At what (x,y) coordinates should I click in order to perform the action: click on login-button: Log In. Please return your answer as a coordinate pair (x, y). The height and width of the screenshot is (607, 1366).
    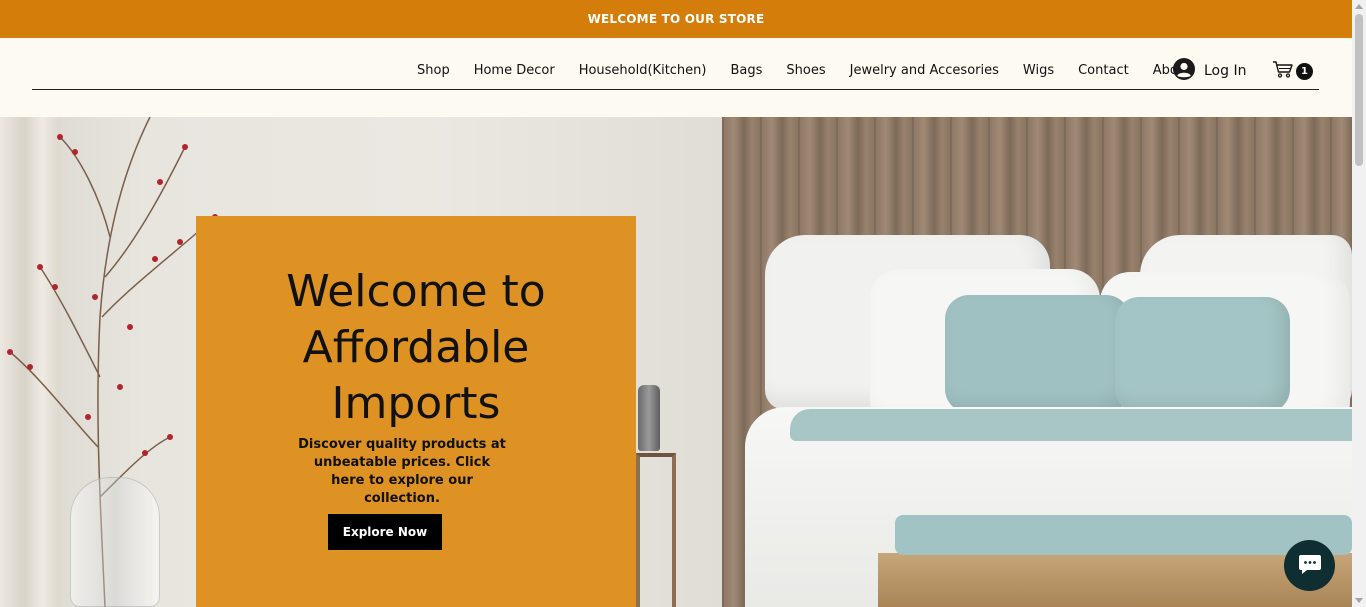
    Looking at the image, I should click on (1209, 71).